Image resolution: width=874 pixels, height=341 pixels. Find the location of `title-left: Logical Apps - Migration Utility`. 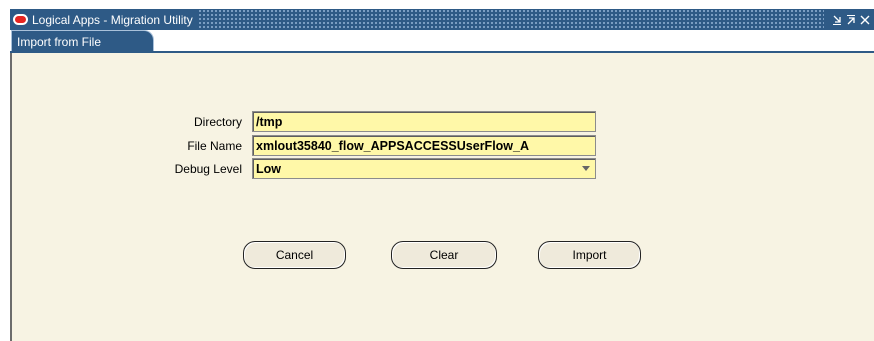

title-left: Logical Apps - Migration Utility is located at coordinates (104, 19).